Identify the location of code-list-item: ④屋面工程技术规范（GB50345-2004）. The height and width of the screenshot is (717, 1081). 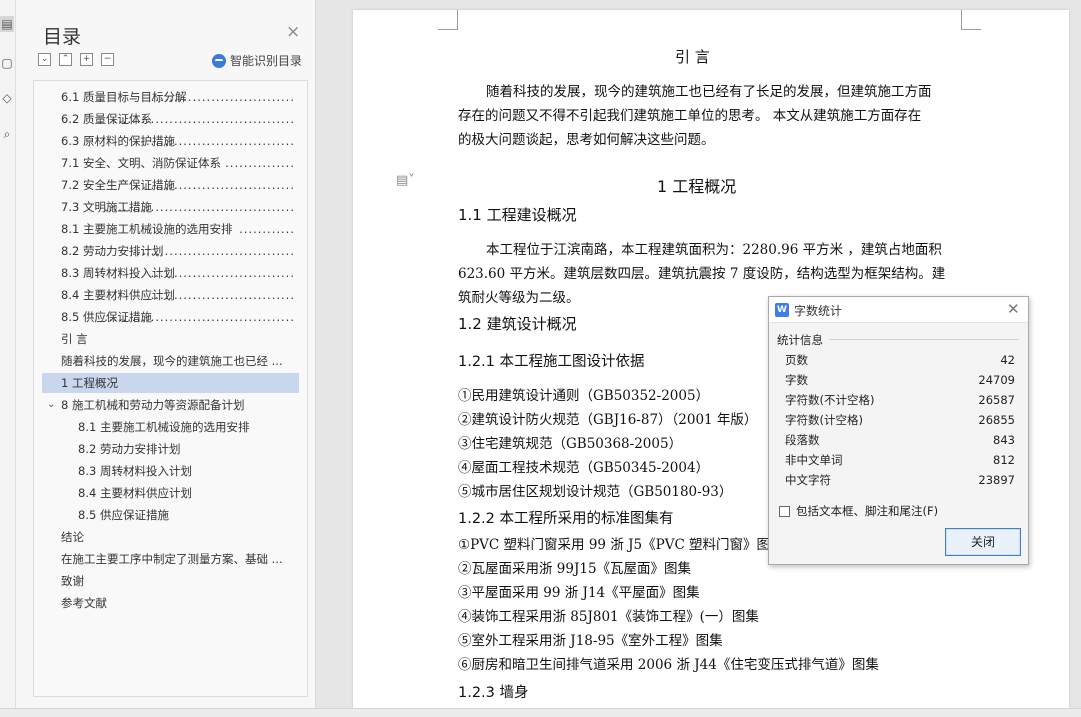
(584, 468).